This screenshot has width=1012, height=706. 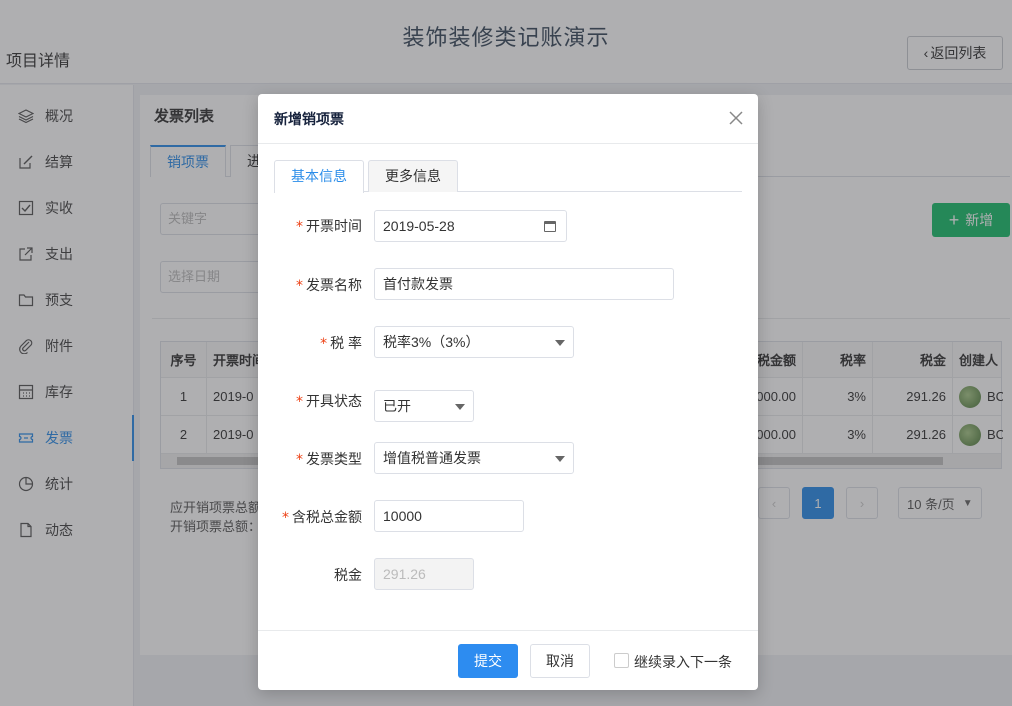 I want to click on invoice-type-label: * 发票类型, so click(x=329, y=459).